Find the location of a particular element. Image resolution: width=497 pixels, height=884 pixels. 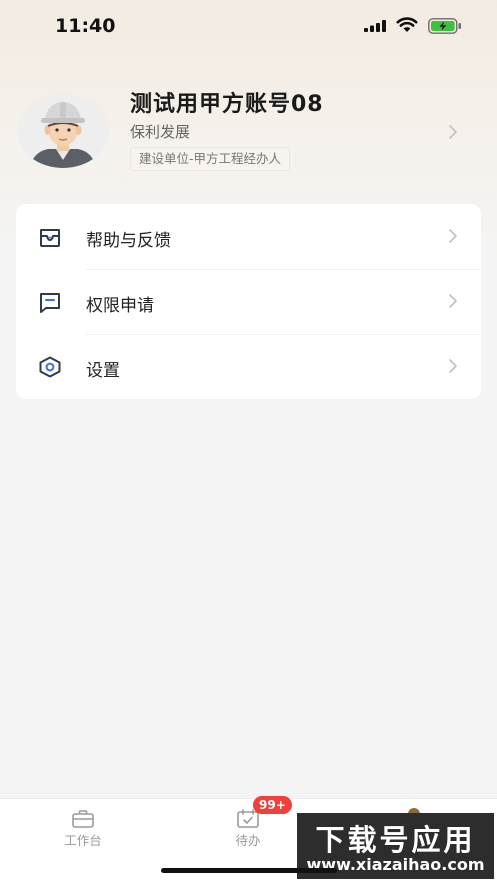

menu-item-permission-request: 权限申请 is located at coordinates (248, 301).